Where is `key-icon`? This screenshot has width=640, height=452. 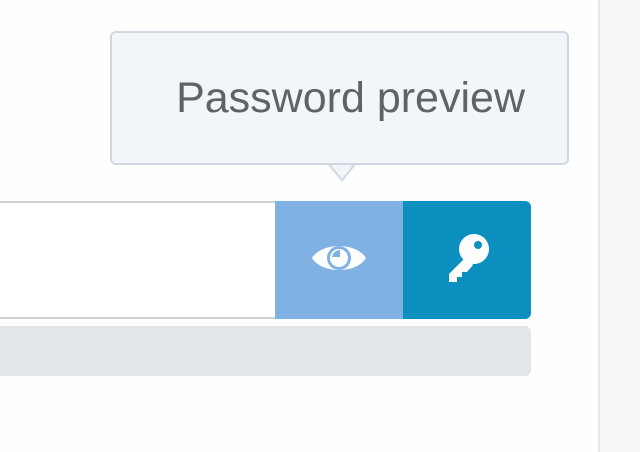 key-icon is located at coordinates (467, 260).